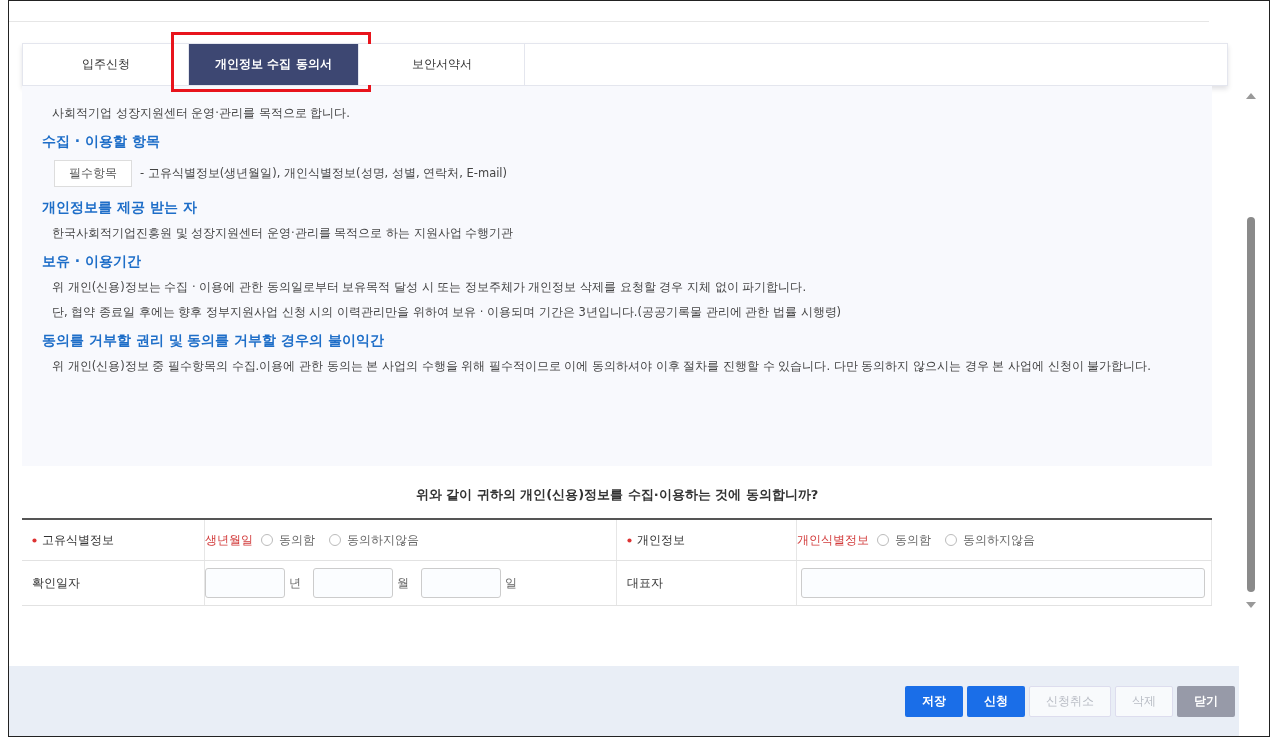 This screenshot has width=1273, height=739. What do you see at coordinates (996, 701) in the screenshot?
I see `action-button: 신청` at bounding box center [996, 701].